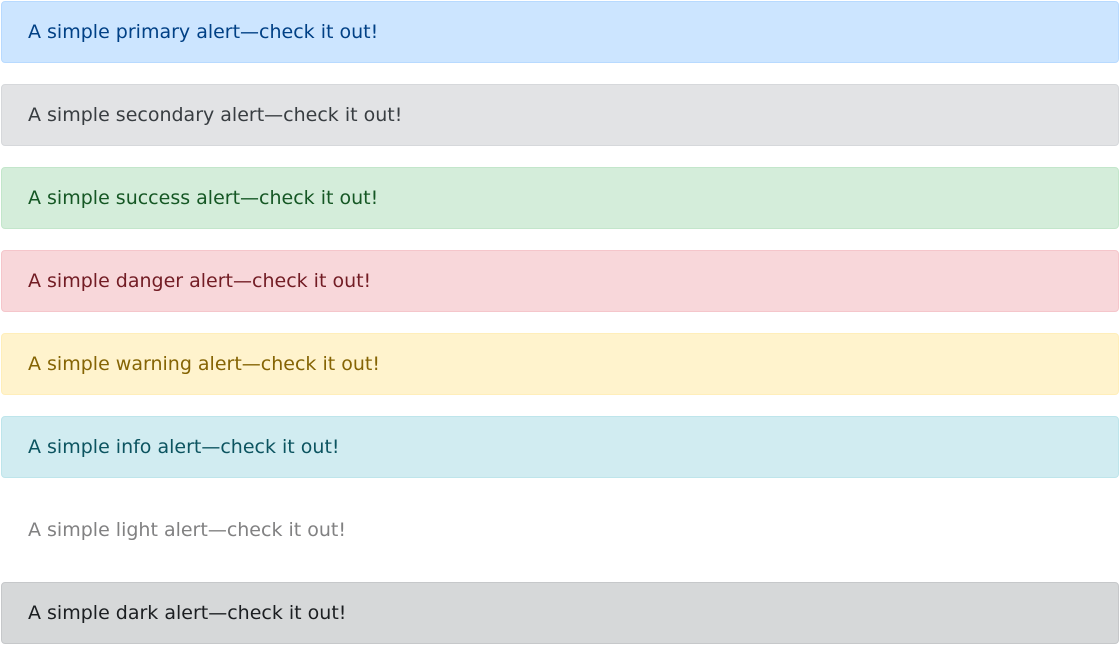  I want to click on alert-danger-text: A simple danger alert—check it out!, so click(200, 280).